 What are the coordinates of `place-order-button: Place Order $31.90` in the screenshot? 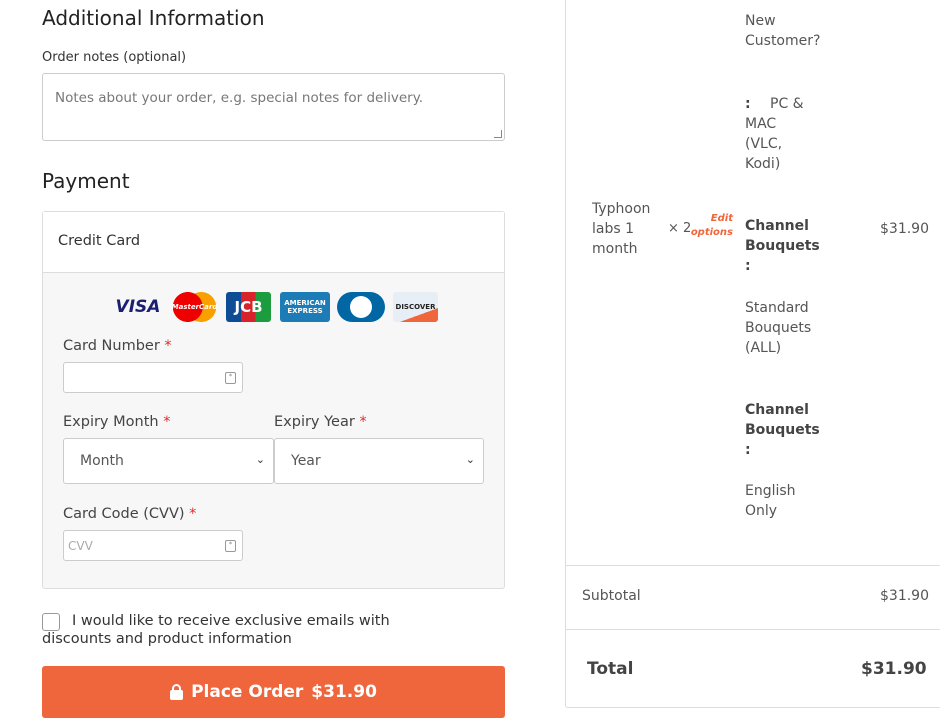 It's located at (273, 692).